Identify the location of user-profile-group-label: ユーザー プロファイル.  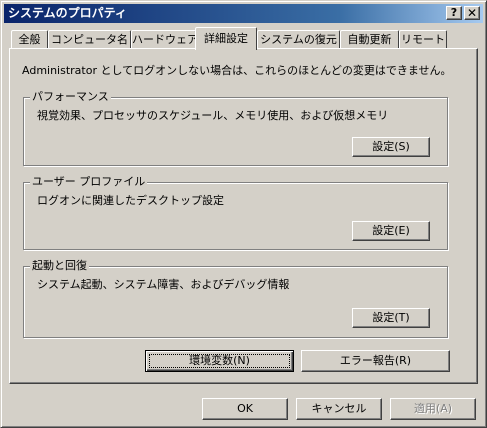
(89, 182).